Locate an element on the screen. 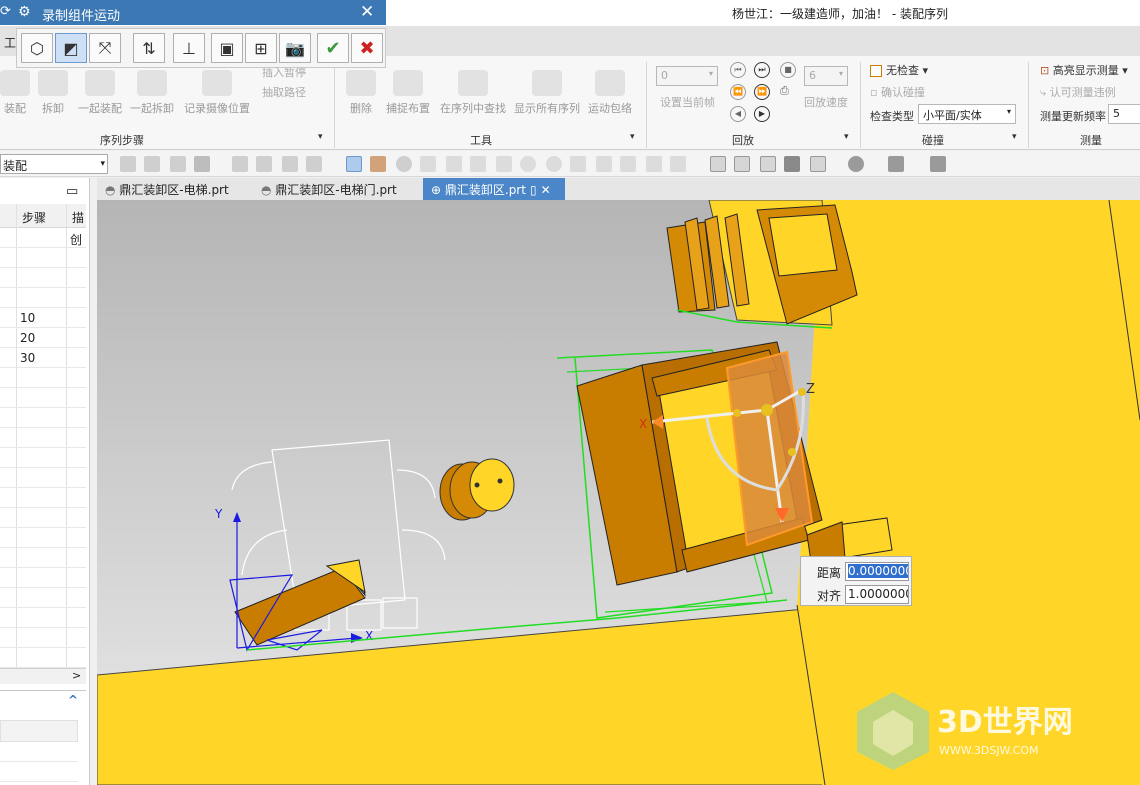 The image size is (1140, 785). table-row: 10 is located at coordinates (43, 318).